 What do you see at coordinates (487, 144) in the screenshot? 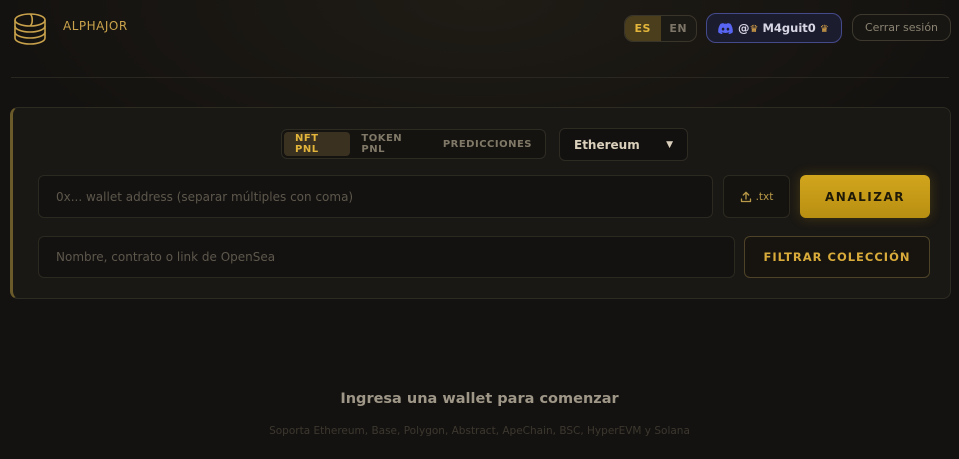
I see `tab-predicciones: PREDICCIONES` at bounding box center [487, 144].